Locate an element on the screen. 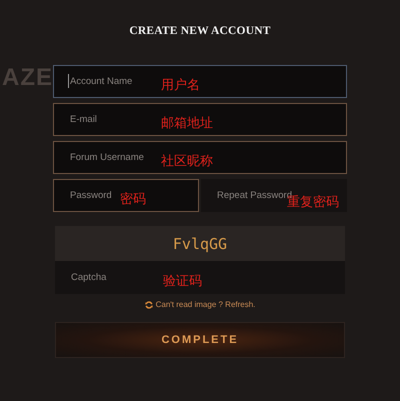  annotation-label: 密码 is located at coordinates (133, 199).